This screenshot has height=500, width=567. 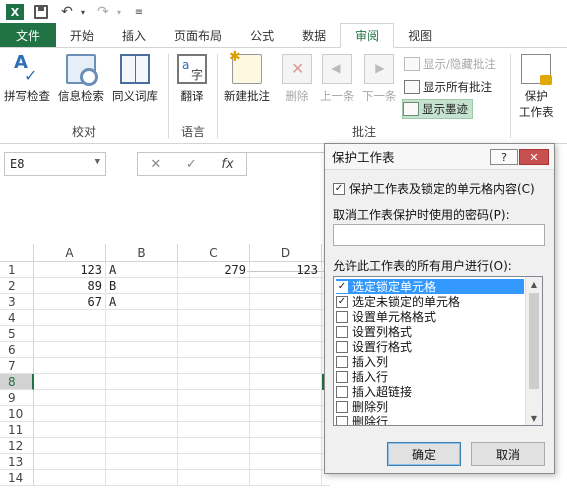 What do you see at coordinates (430, 346) in the screenshot?
I see `permission-item: 设置行格式` at bounding box center [430, 346].